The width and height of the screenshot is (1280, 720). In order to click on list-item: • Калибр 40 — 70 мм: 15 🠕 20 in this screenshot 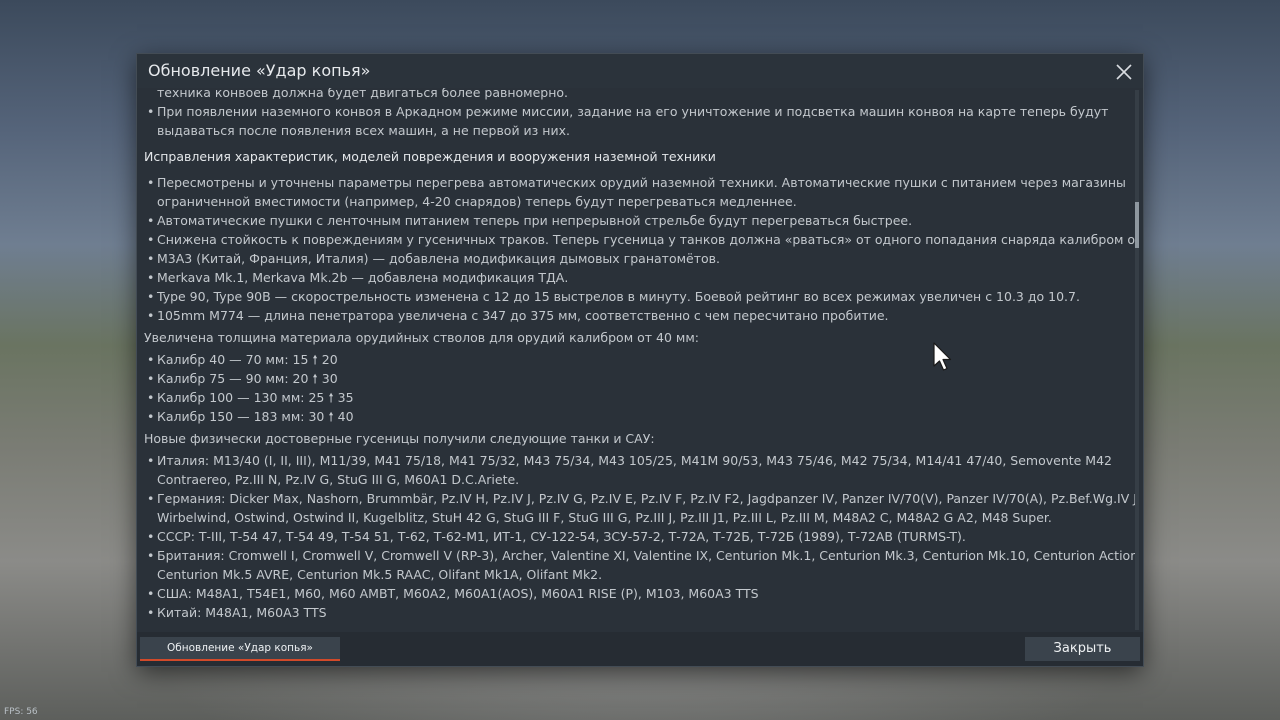, I will do `click(639, 359)`.